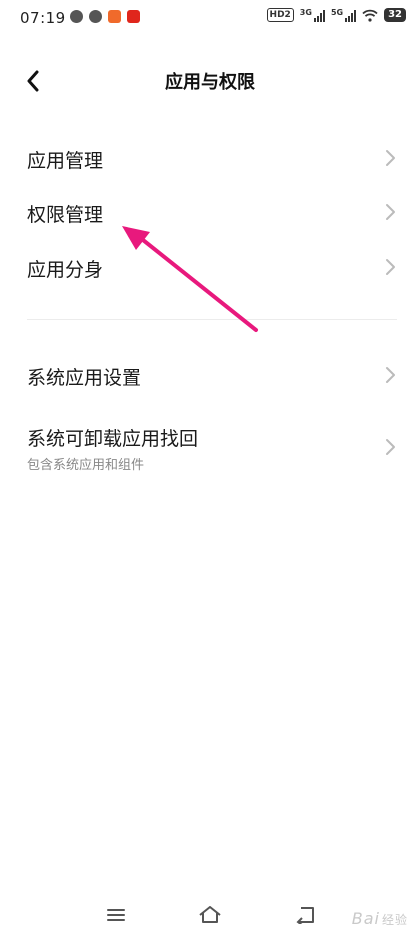 The height and width of the screenshot is (940, 420). What do you see at coordinates (210, 158) in the screenshot?
I see `menu-item-app-management: 应用管理` at bounding box center [210, 158].